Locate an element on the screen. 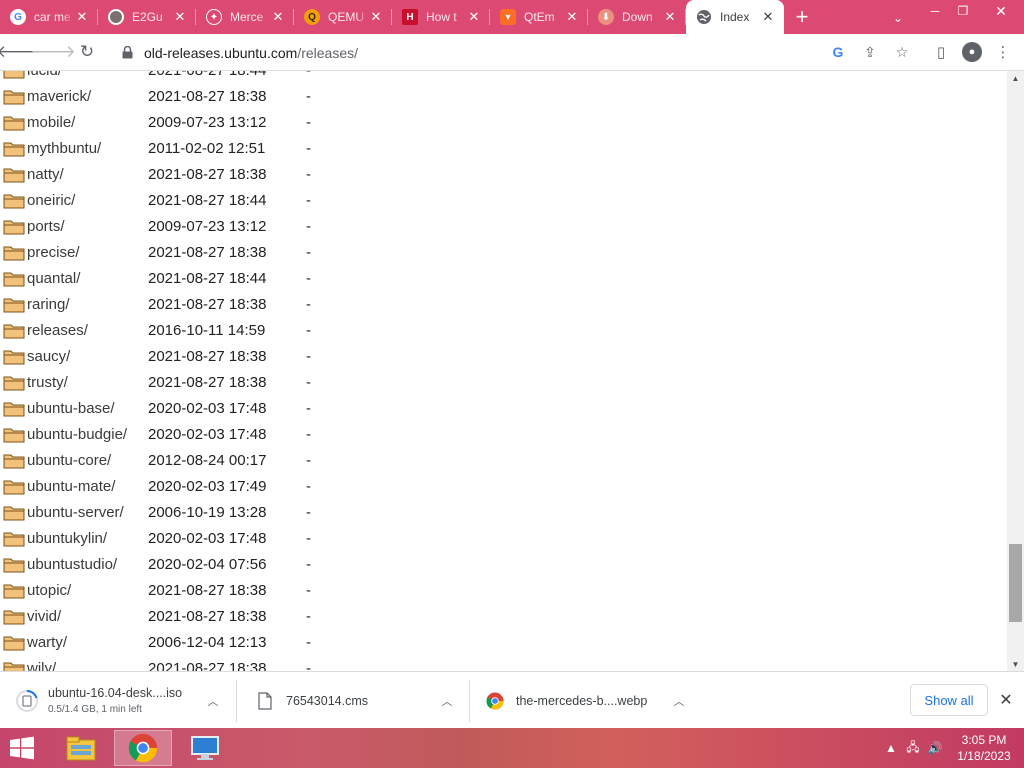 The width and height of the screenshot is (1024, 768). forward-arrow-icon: 🡒 is located at coordinates (53, 52).